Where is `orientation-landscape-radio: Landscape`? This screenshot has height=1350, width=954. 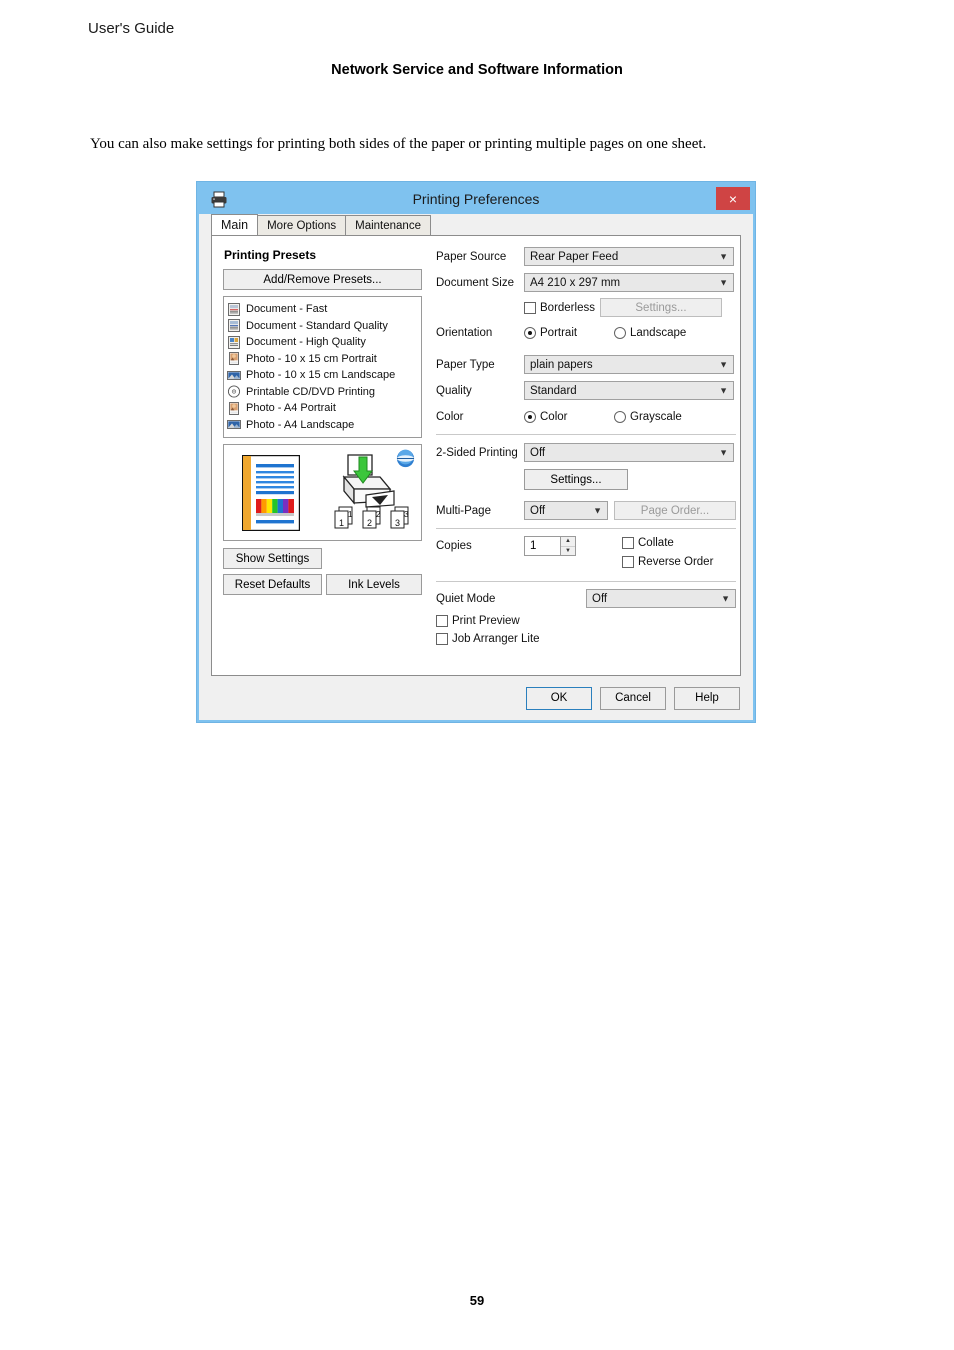 orientation-landscape-radio: Landscape is located at coordinates (650, 332).